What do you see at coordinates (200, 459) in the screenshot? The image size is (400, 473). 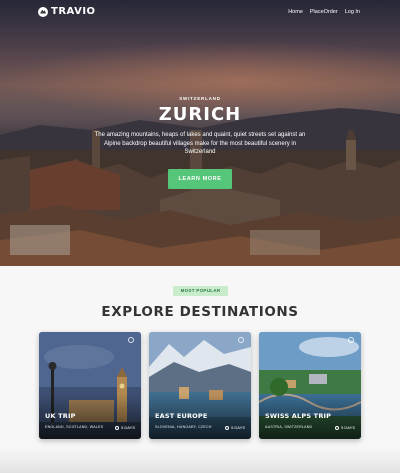 I see `bottom-fade` at bounding box center [200, 459].